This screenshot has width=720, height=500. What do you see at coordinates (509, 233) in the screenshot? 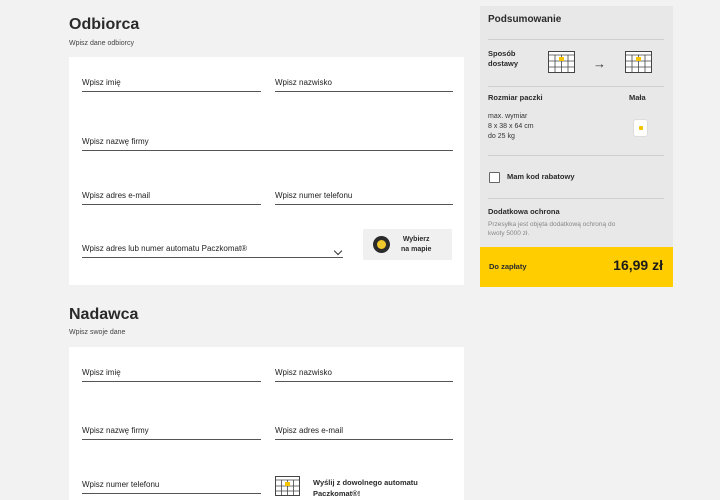
I see `protection-line2: kwoty 5000 zł.` at bounding box center [509, 233].